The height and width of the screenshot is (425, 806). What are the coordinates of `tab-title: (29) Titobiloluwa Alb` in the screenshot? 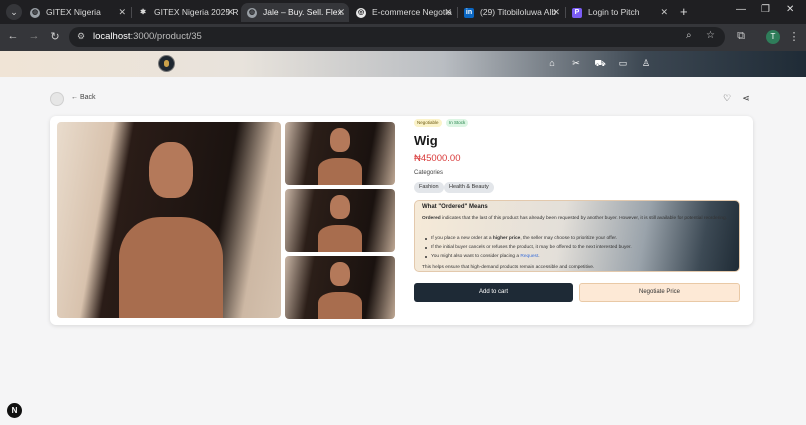 It's located at (518, 12).